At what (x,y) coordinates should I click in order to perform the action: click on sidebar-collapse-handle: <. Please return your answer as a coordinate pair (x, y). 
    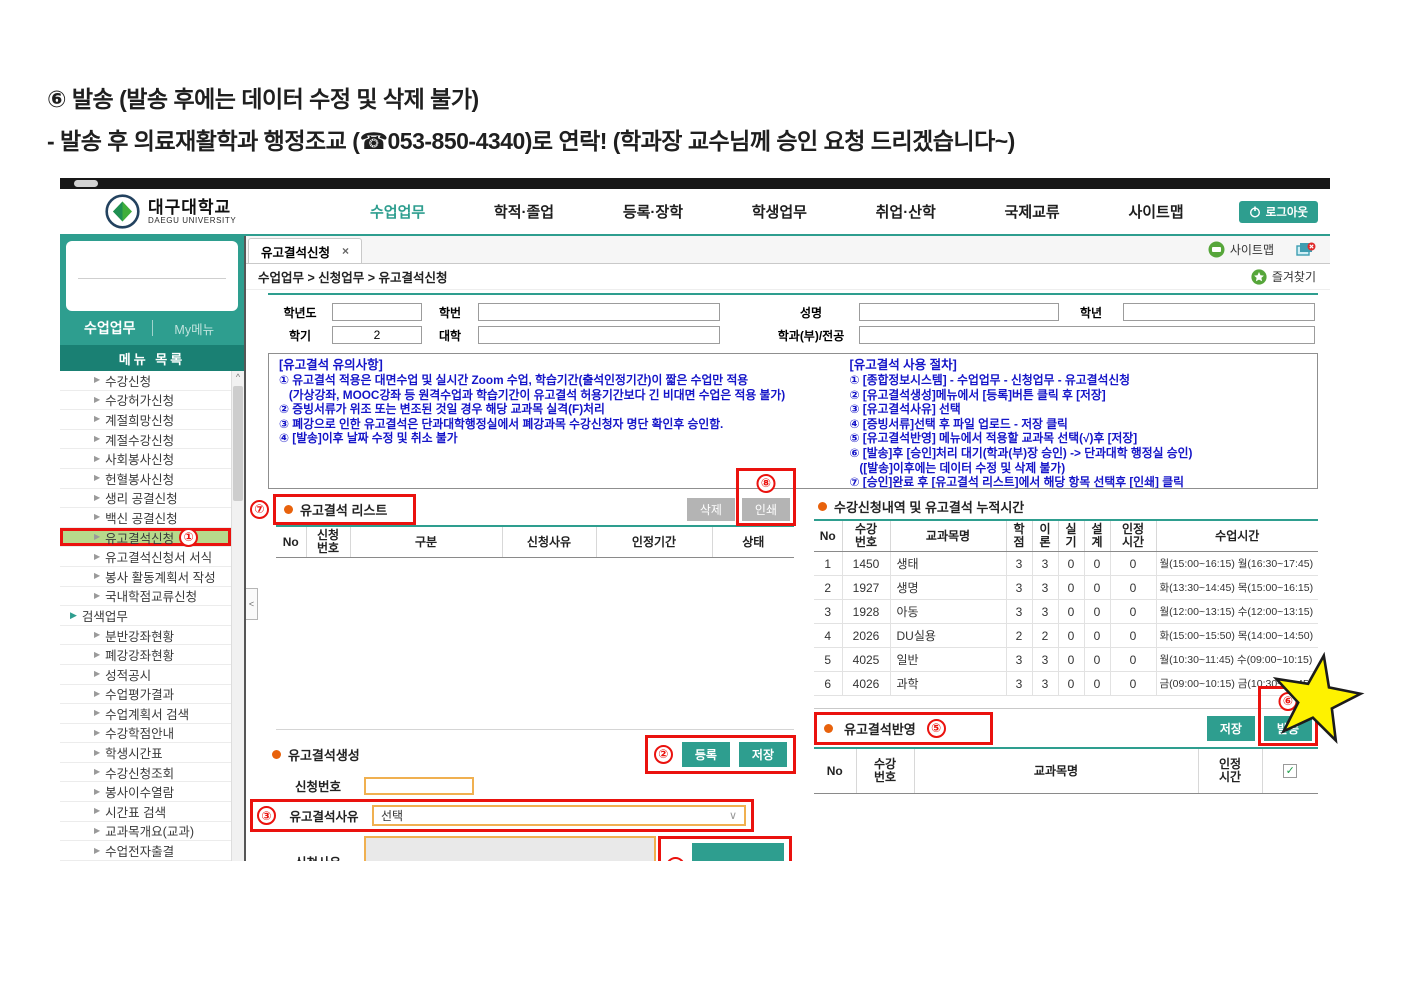
    Looking at the image, I should click on (252, 604).